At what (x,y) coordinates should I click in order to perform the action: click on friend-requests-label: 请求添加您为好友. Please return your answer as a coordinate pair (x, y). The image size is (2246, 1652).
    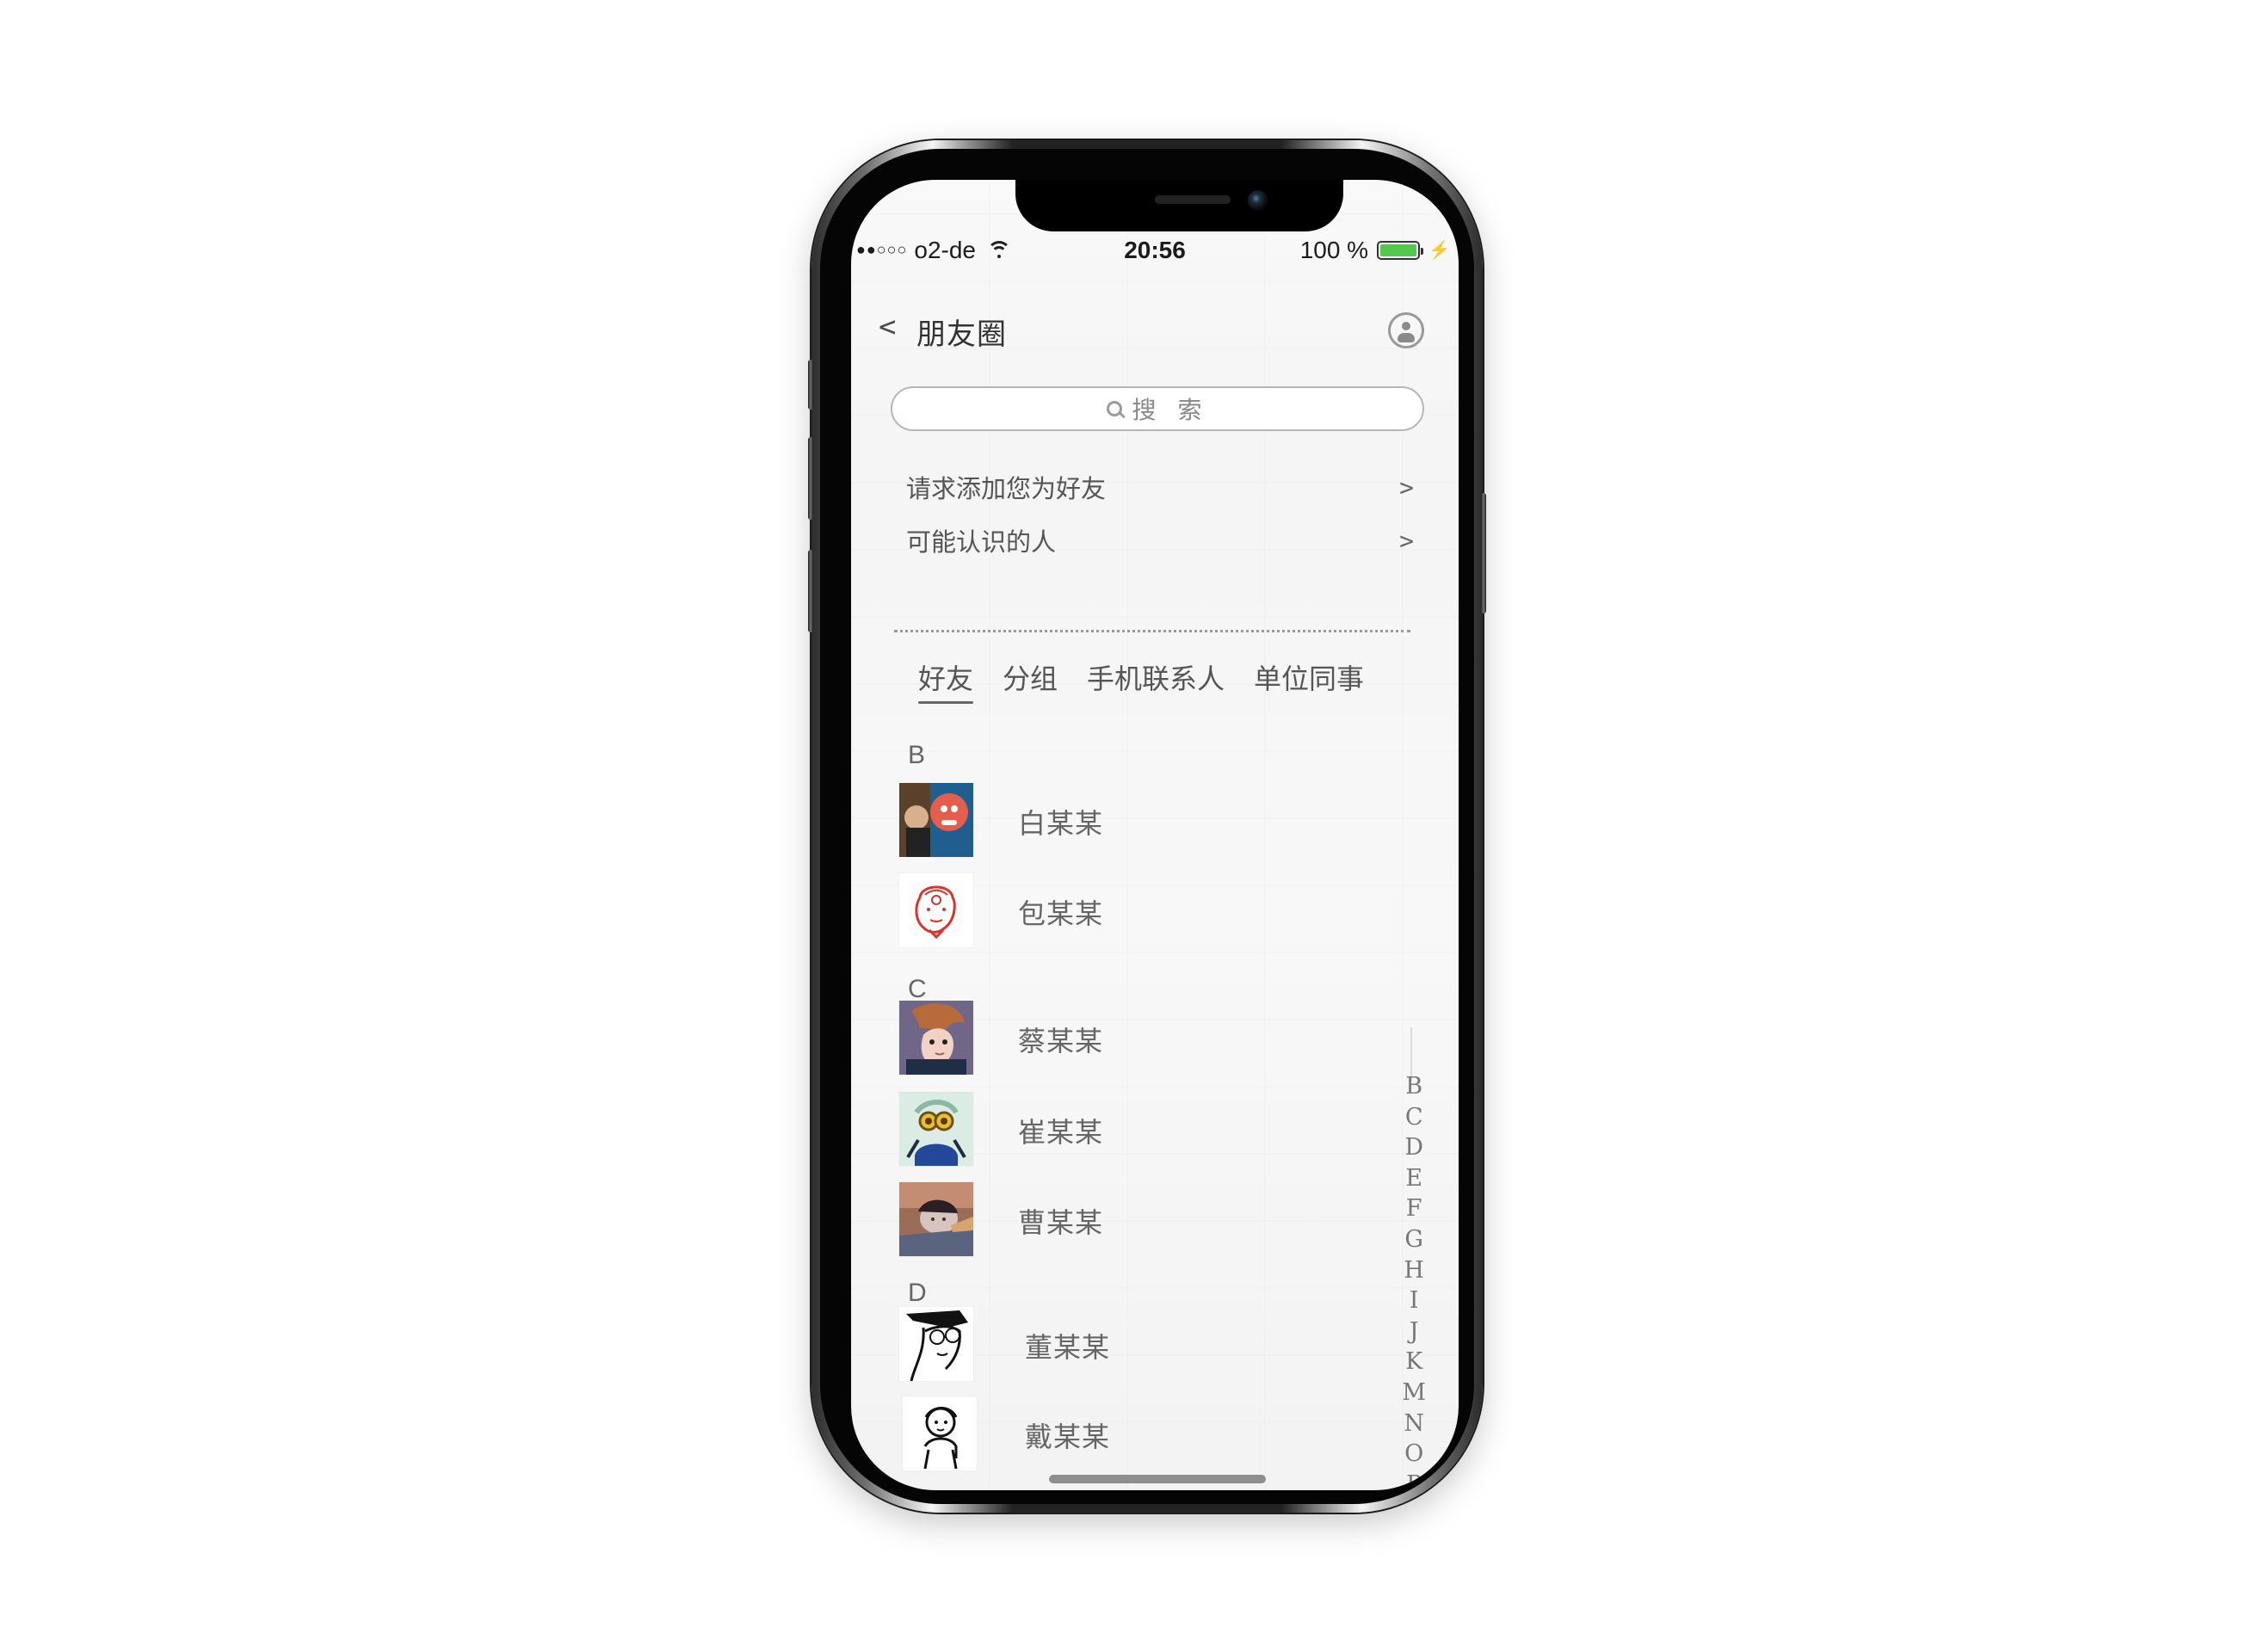
    Looking at the image, I should click on (1006, 488).